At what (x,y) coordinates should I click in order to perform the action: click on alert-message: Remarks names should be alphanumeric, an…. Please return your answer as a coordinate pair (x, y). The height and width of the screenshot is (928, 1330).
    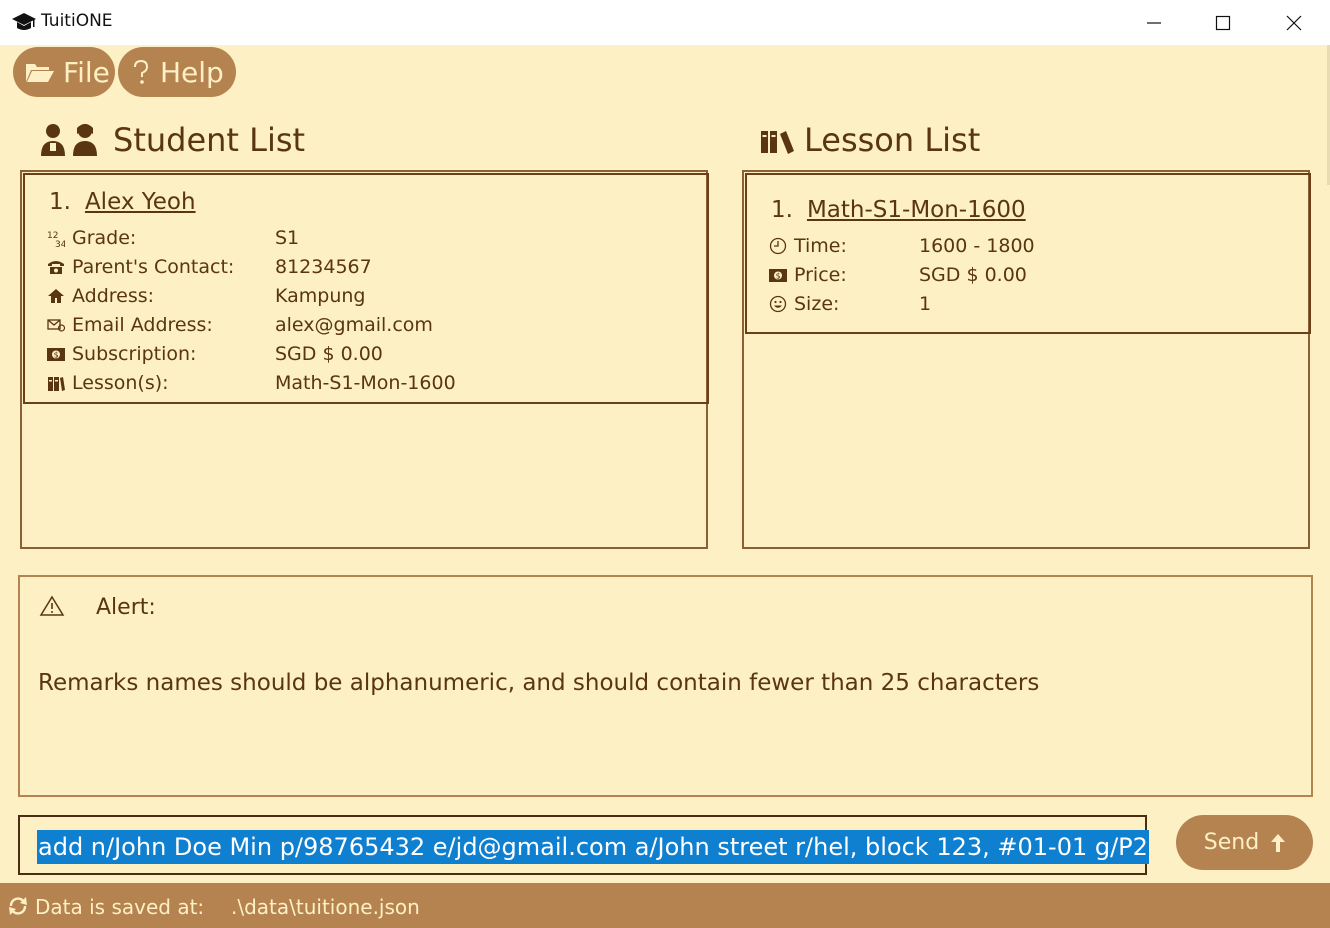
    Looking at the image, I should click on (539, 683).